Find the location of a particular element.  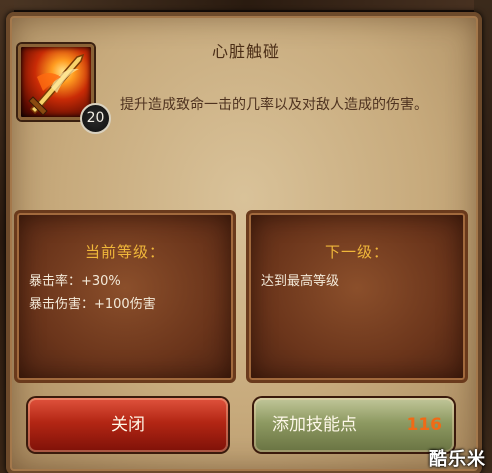

watermark-logo: 酷乐米 is located at coordinates (457, 459).